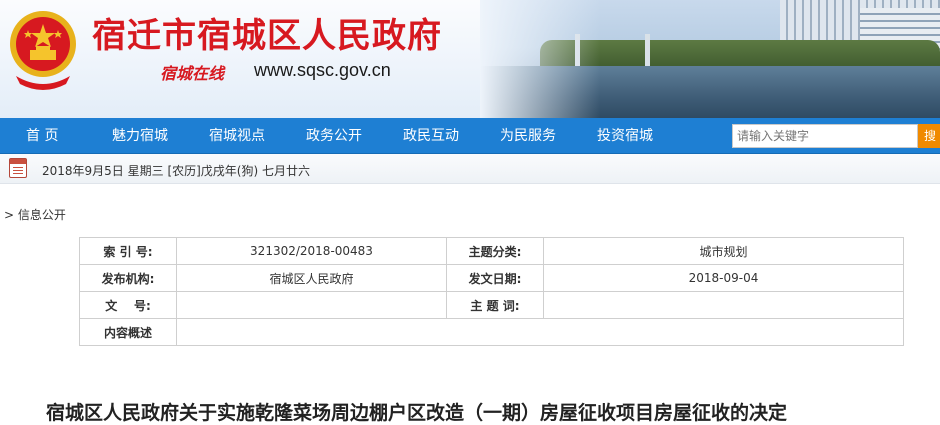  What do you see at coordinates (723, 305) in the screenshot?
I see `keywords-value` at bounding box center [723, 305].